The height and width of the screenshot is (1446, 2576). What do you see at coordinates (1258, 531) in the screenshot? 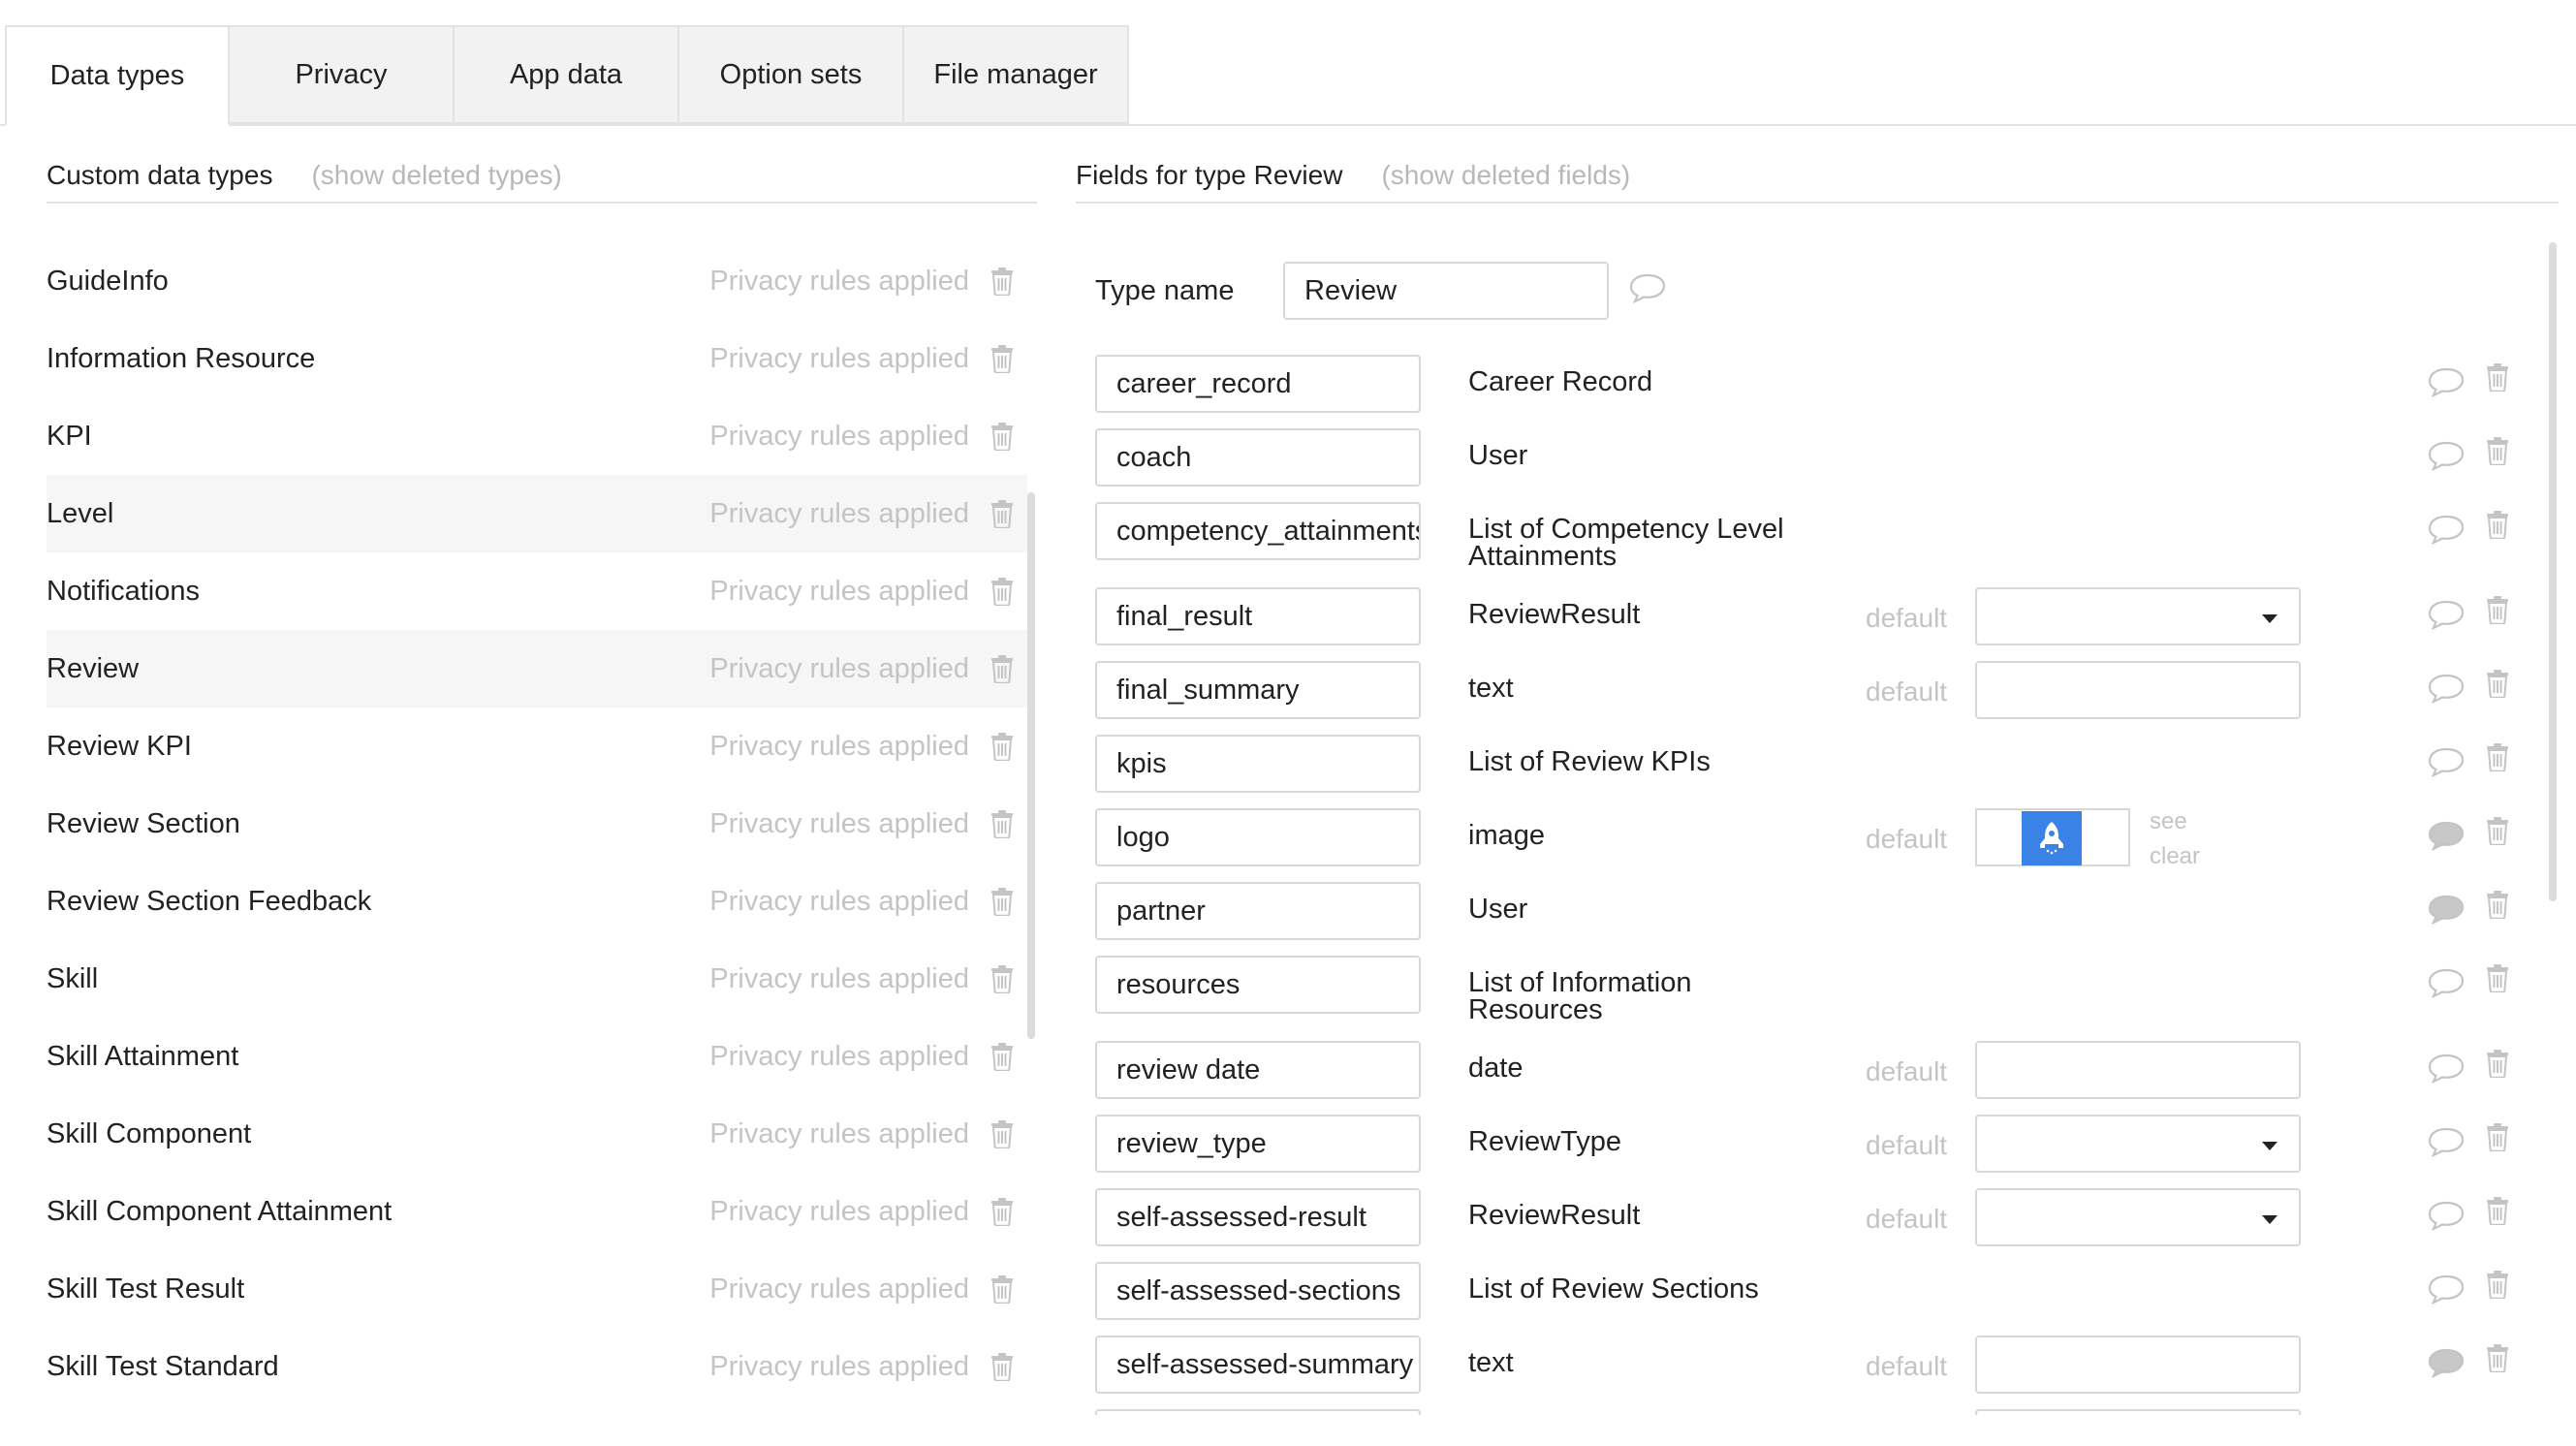
I see `field-name-input: competency_attainments` at bounding box center [1258, 531].